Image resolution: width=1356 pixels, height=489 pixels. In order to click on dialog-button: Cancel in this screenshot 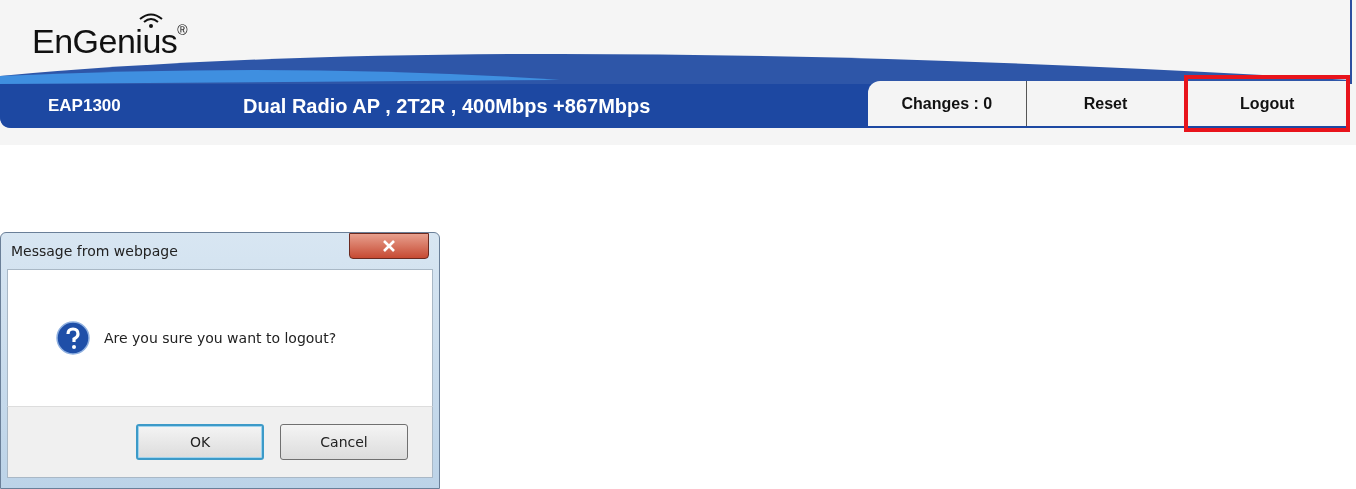, I will do `click(344, 442)`.